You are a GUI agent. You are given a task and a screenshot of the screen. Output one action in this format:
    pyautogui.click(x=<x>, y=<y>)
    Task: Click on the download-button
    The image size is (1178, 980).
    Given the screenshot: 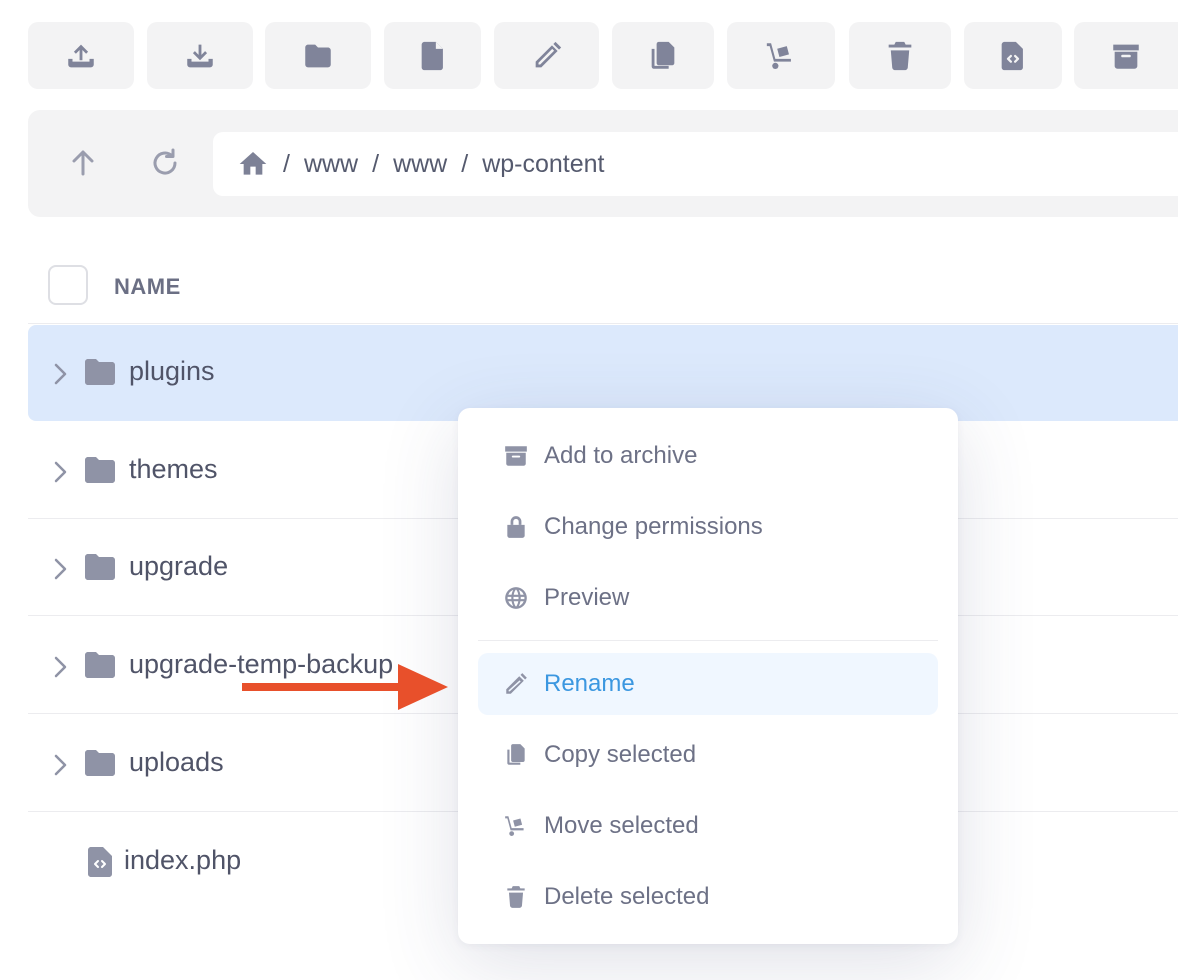 What is the action you would take?
    pyautogui.click(x=200, y=55)
    